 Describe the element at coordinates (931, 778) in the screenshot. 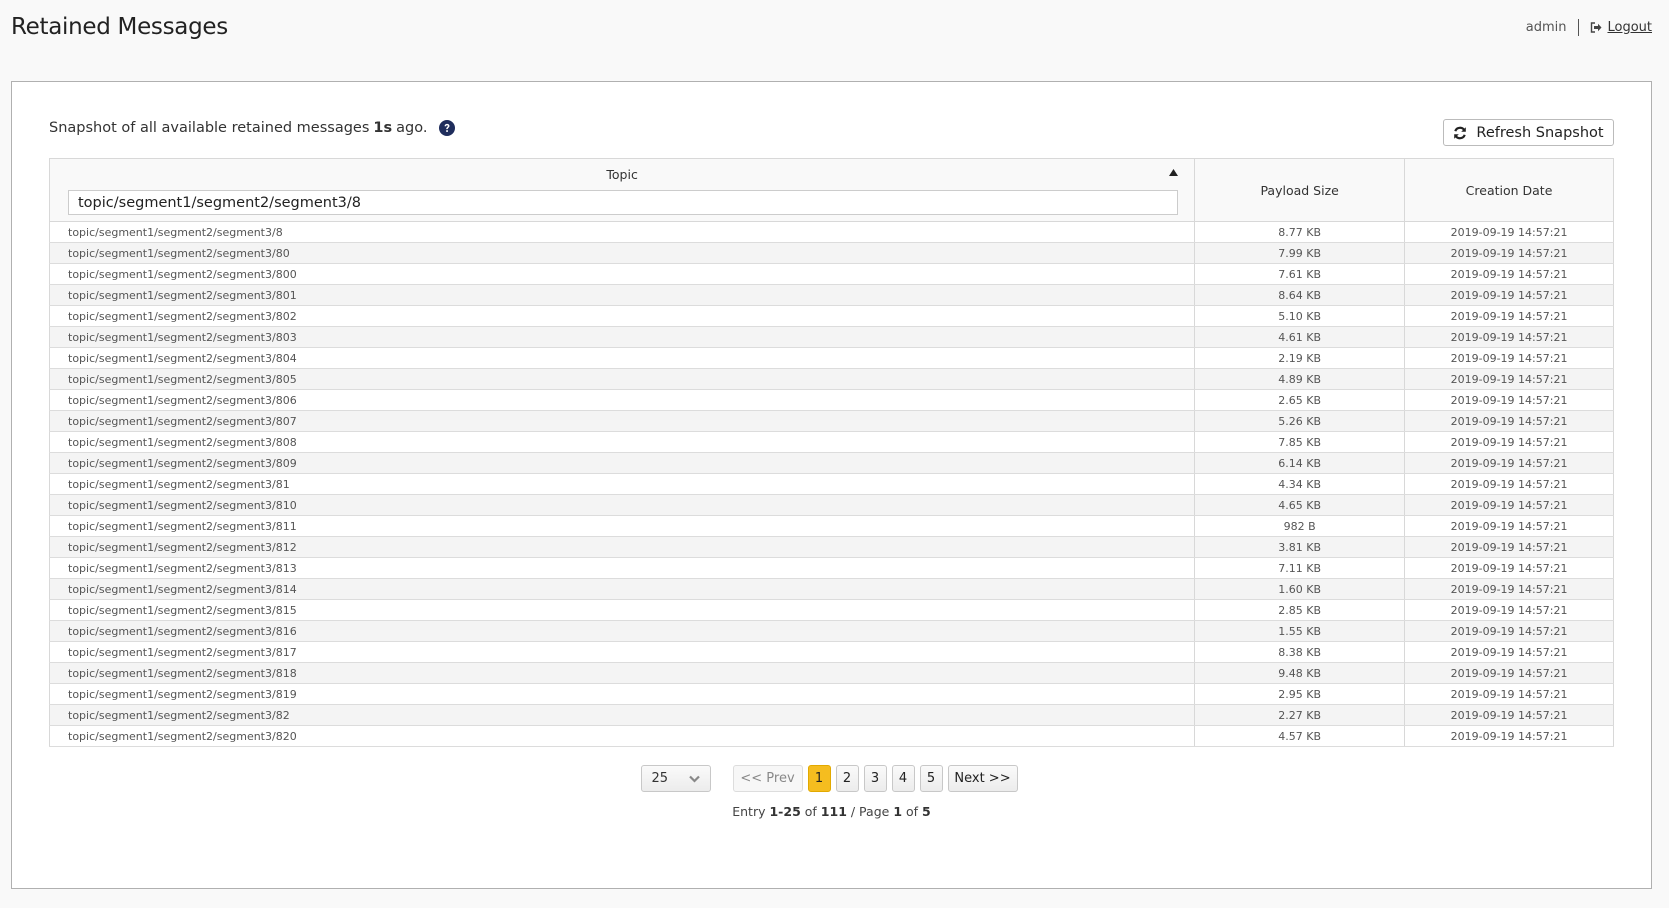

I see `page-button-5: 5` at that location.